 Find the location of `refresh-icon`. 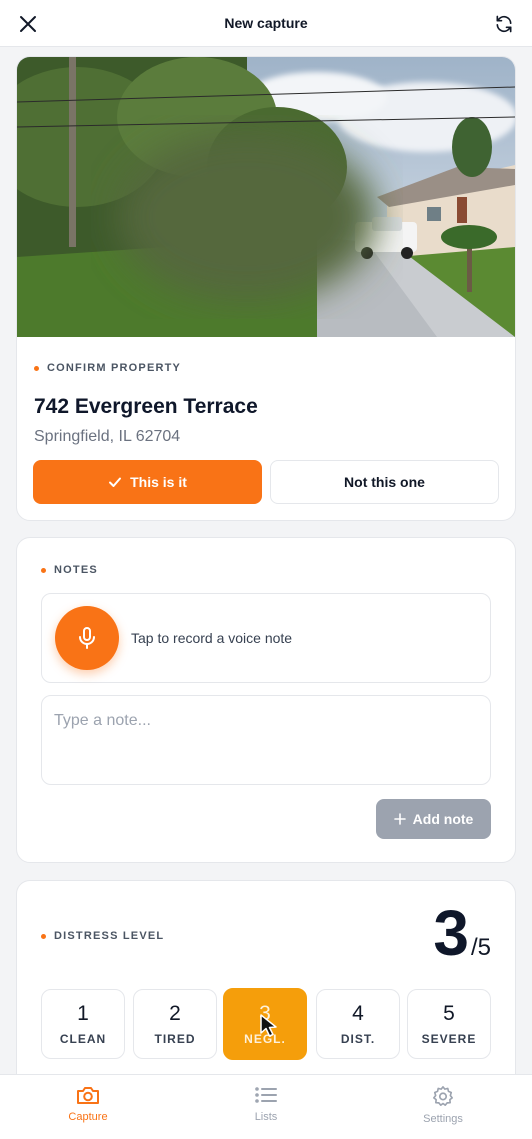

refresh-icon is located at coordinates (504, 24).